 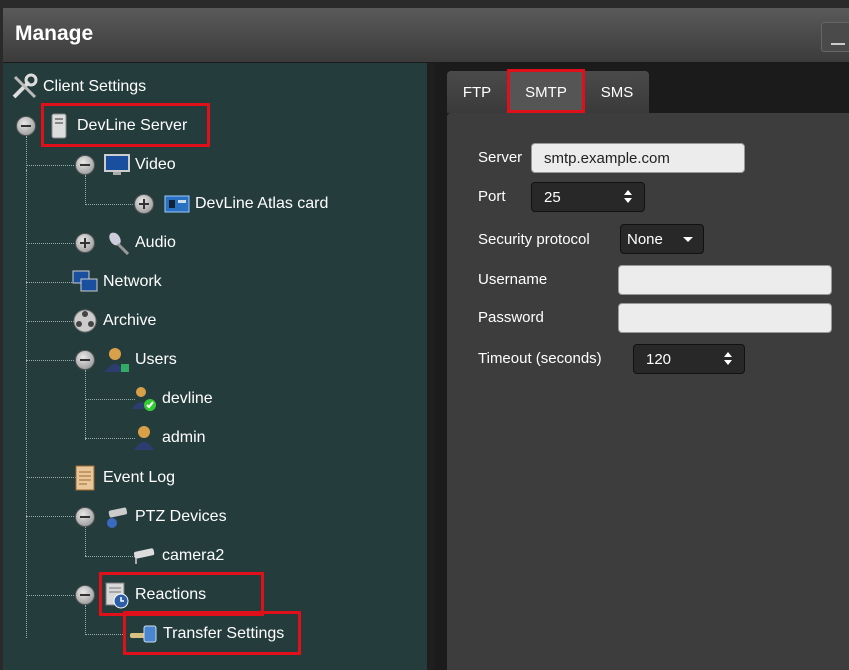 I want to click on security-protocol-dropdown: None, so click(x=662, y=239).